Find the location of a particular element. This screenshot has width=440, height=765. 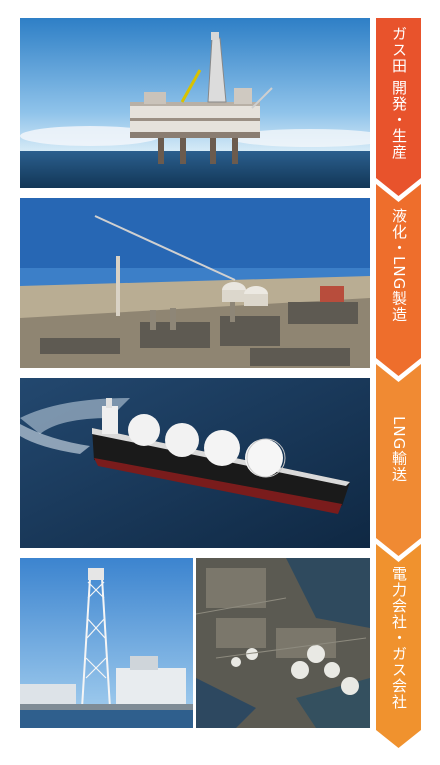

step-label: LNG輸送 is located at coordinates (399, 449).